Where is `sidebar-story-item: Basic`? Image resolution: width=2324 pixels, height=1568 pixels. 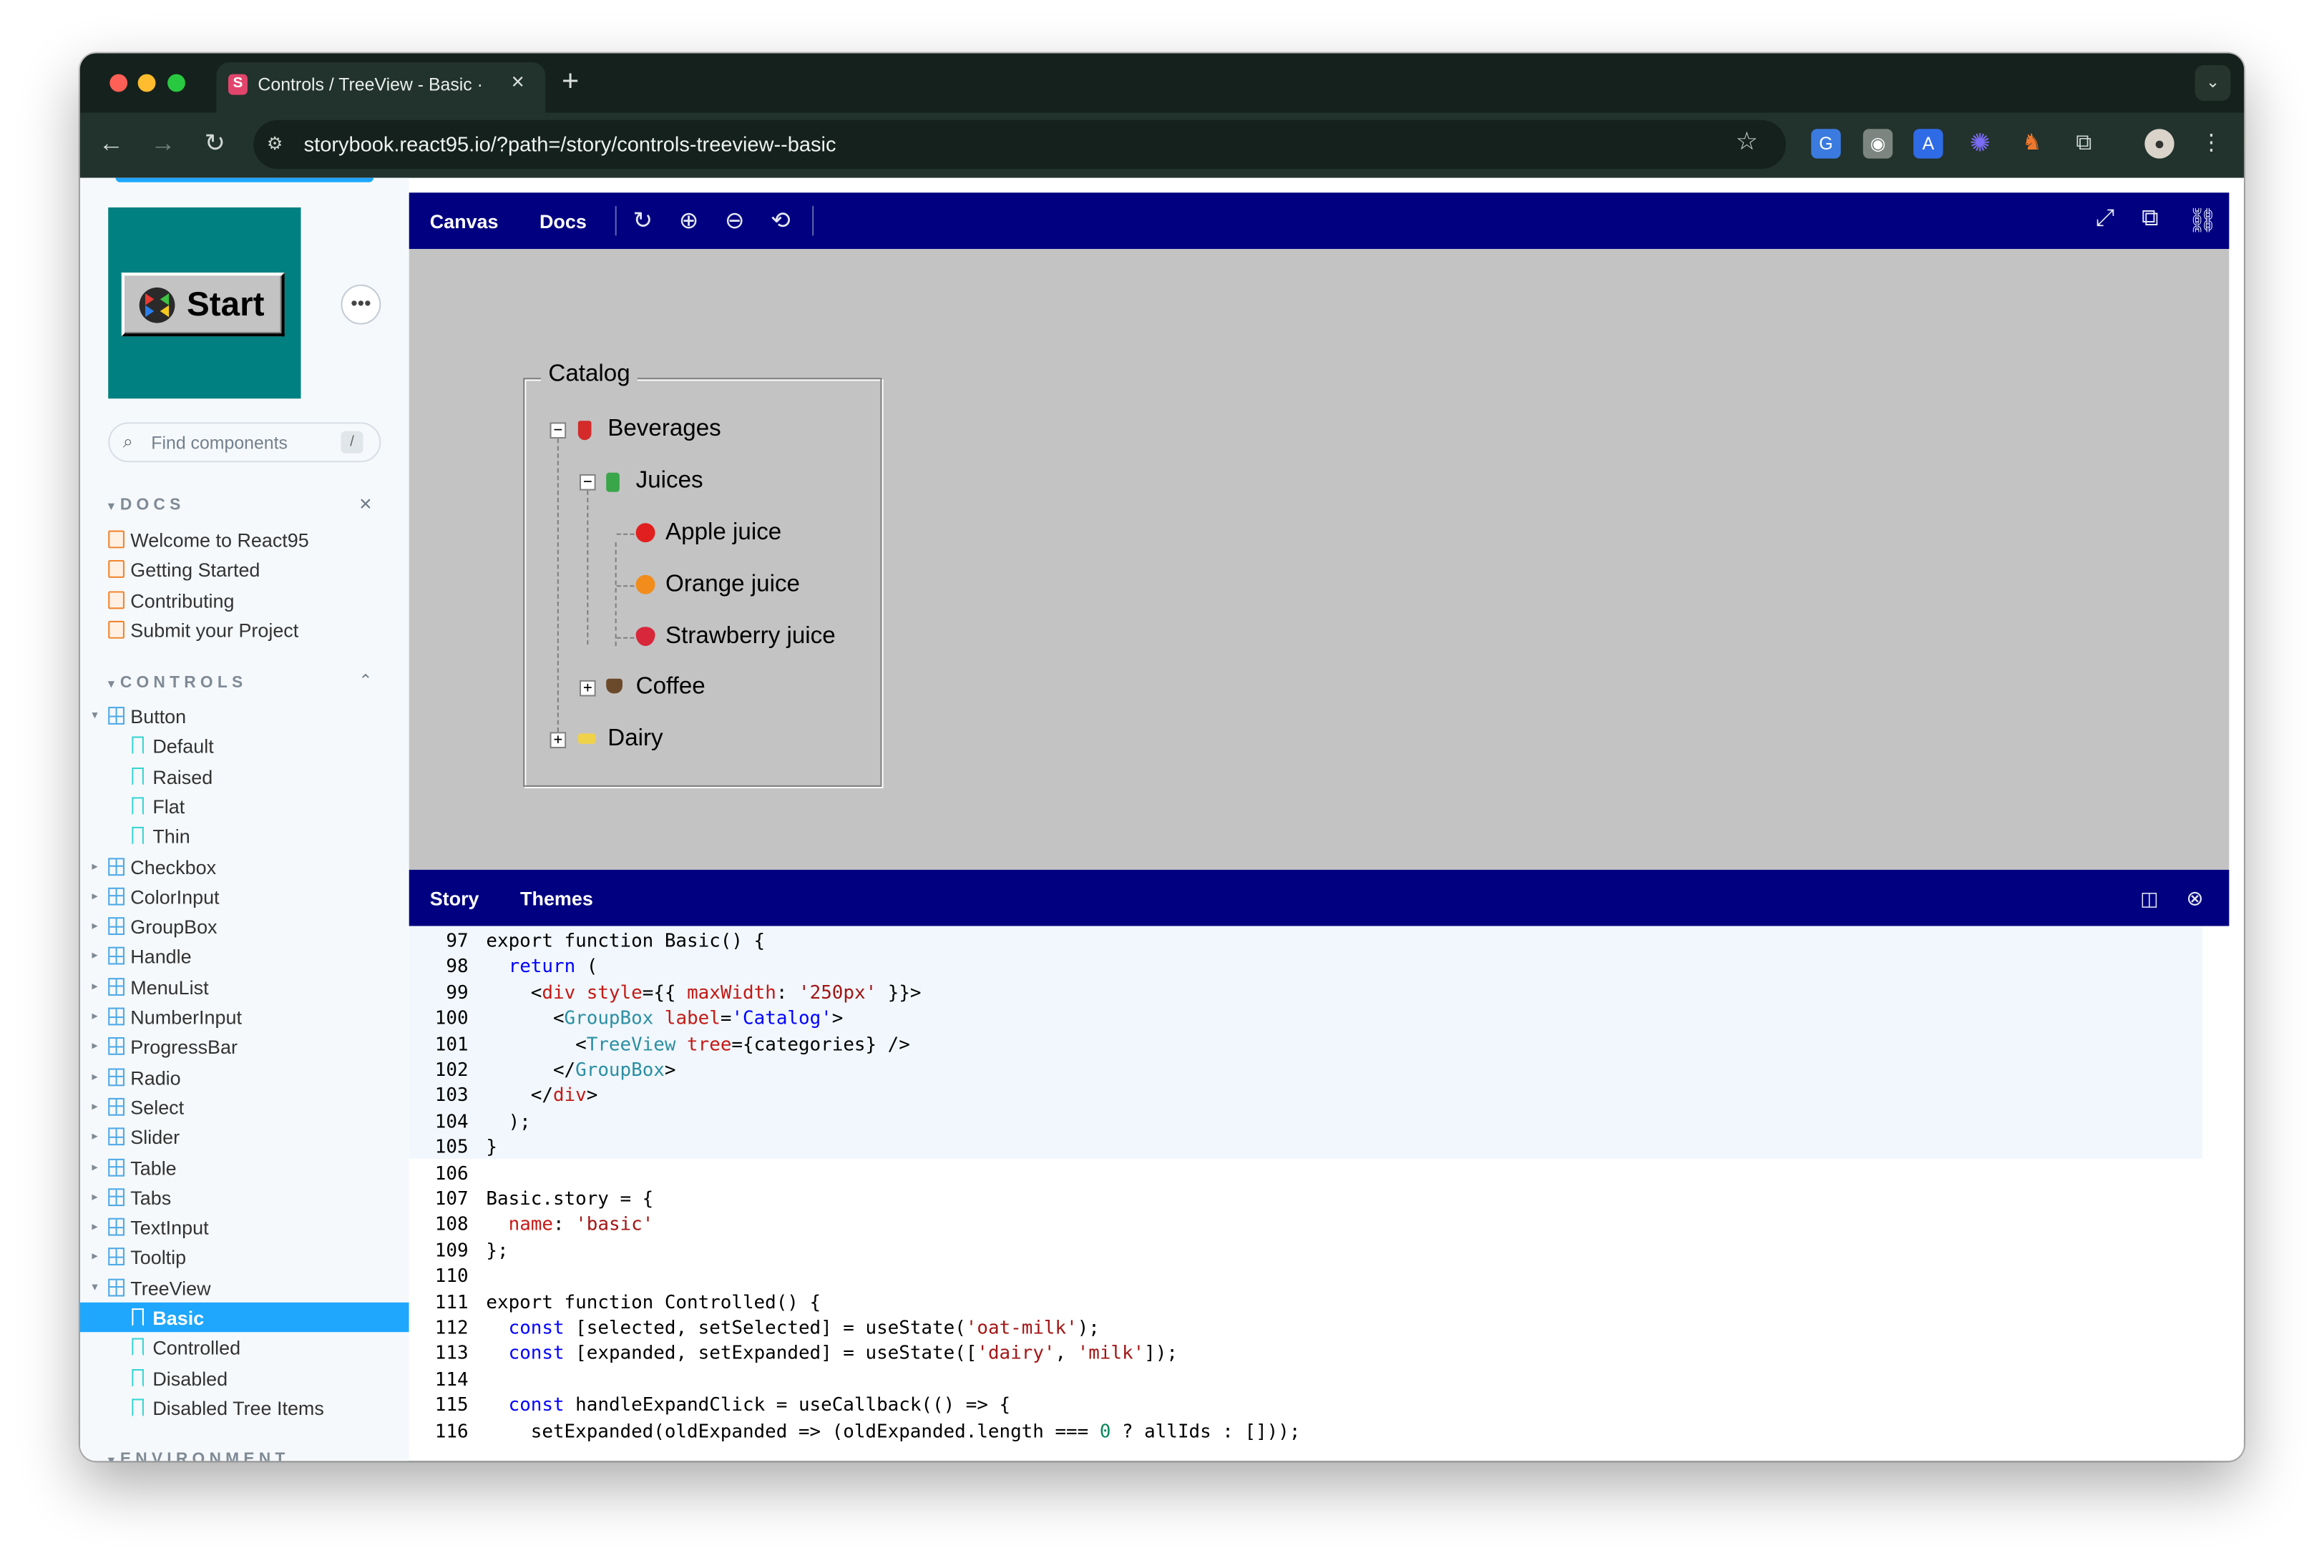
sidebar-story-item: Basic is located at coordinates (244, 1318).